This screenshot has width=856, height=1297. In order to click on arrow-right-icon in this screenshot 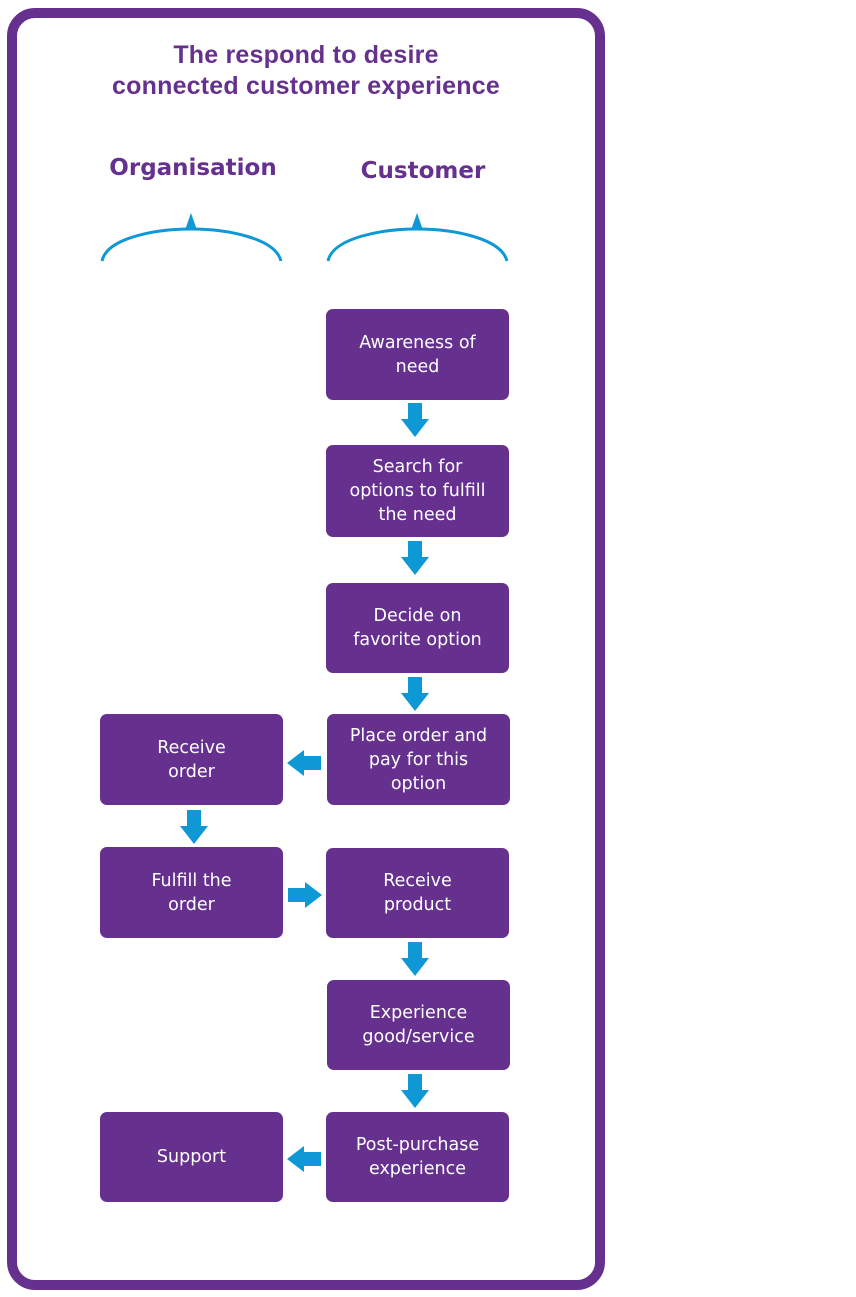, I will do `click(305, 895)`.